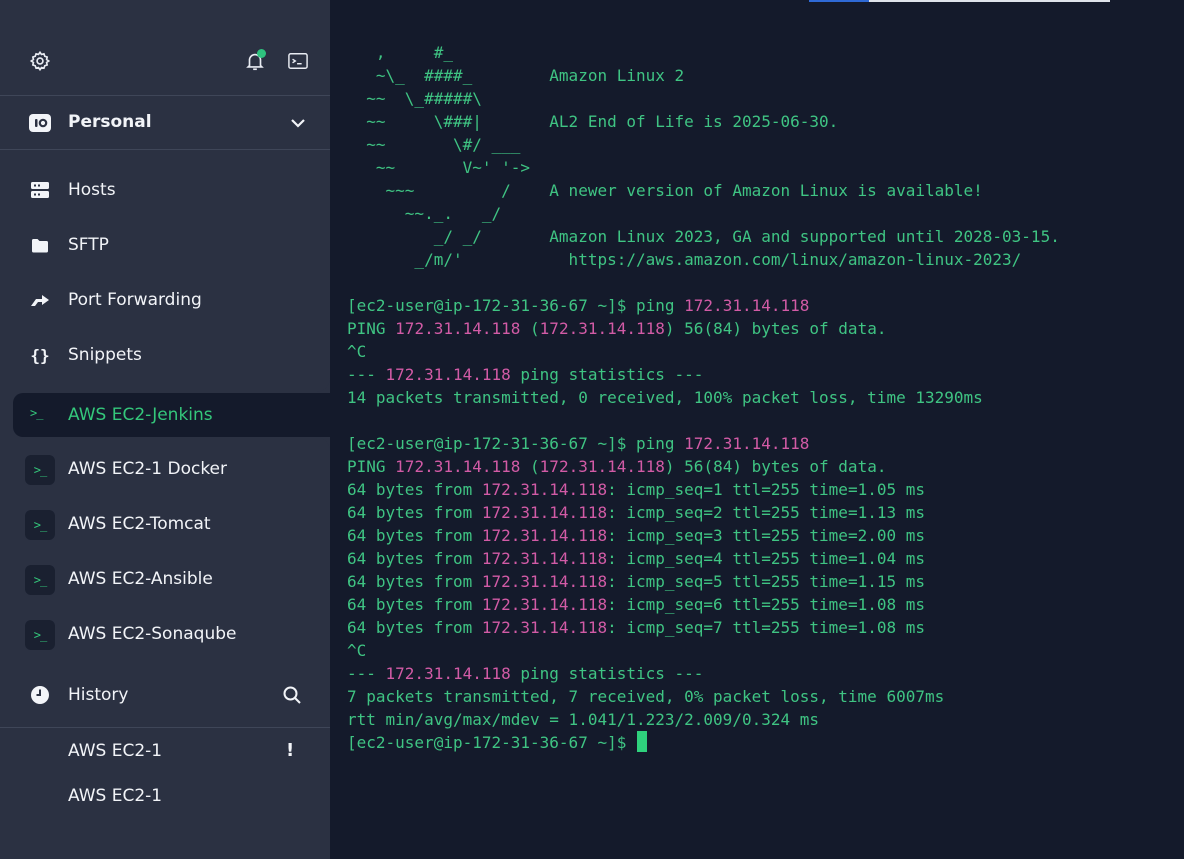 The height and width of the screenshot is (859, 1184). What do you see at coordinates (105, 355) in the screenshot?
I see `sidebar-item-label: Snippets` at bounding box center [105, 355].